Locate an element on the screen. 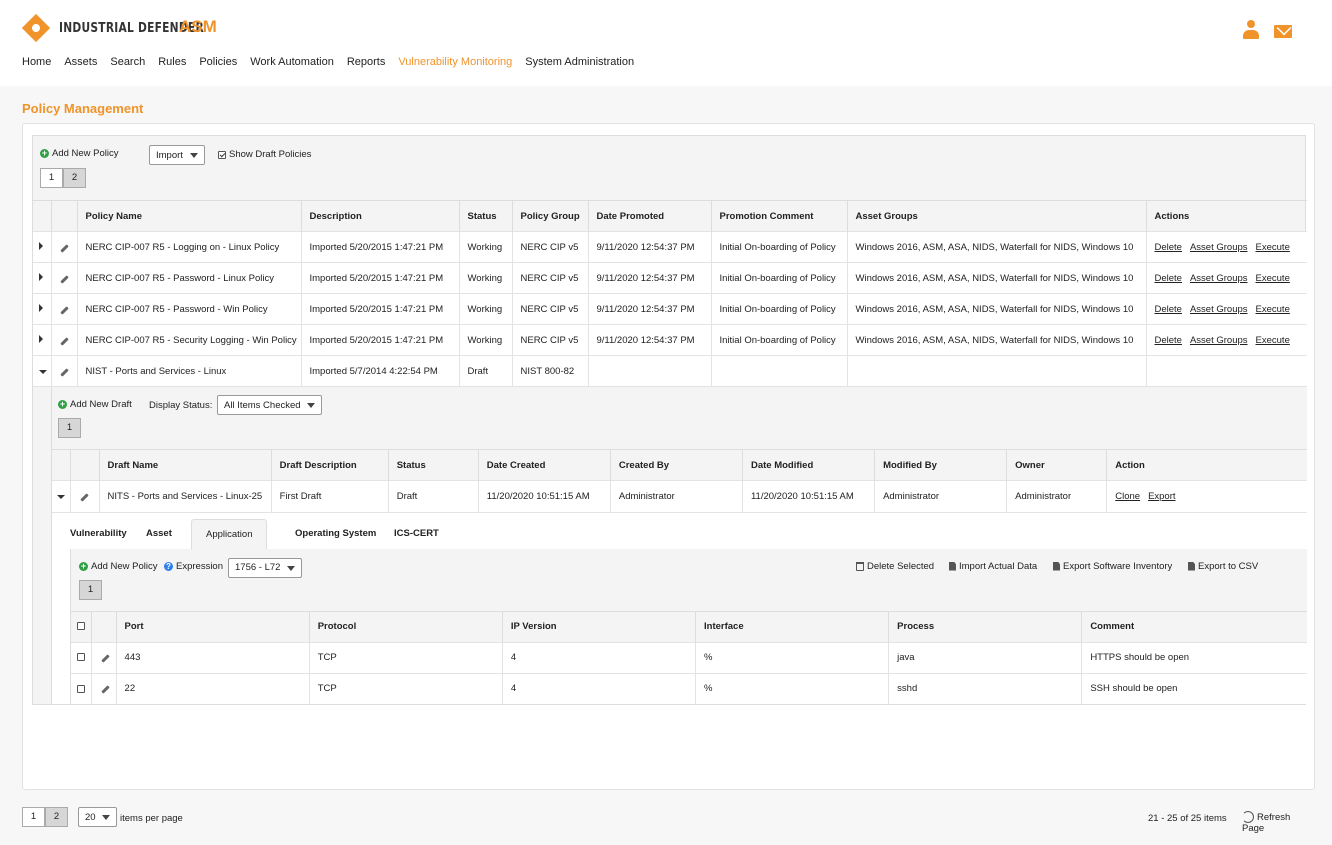 The width and height of the screenshot is (1332, 845). add-policy-button: + Add New Policy is located at coordinates (79, 153).